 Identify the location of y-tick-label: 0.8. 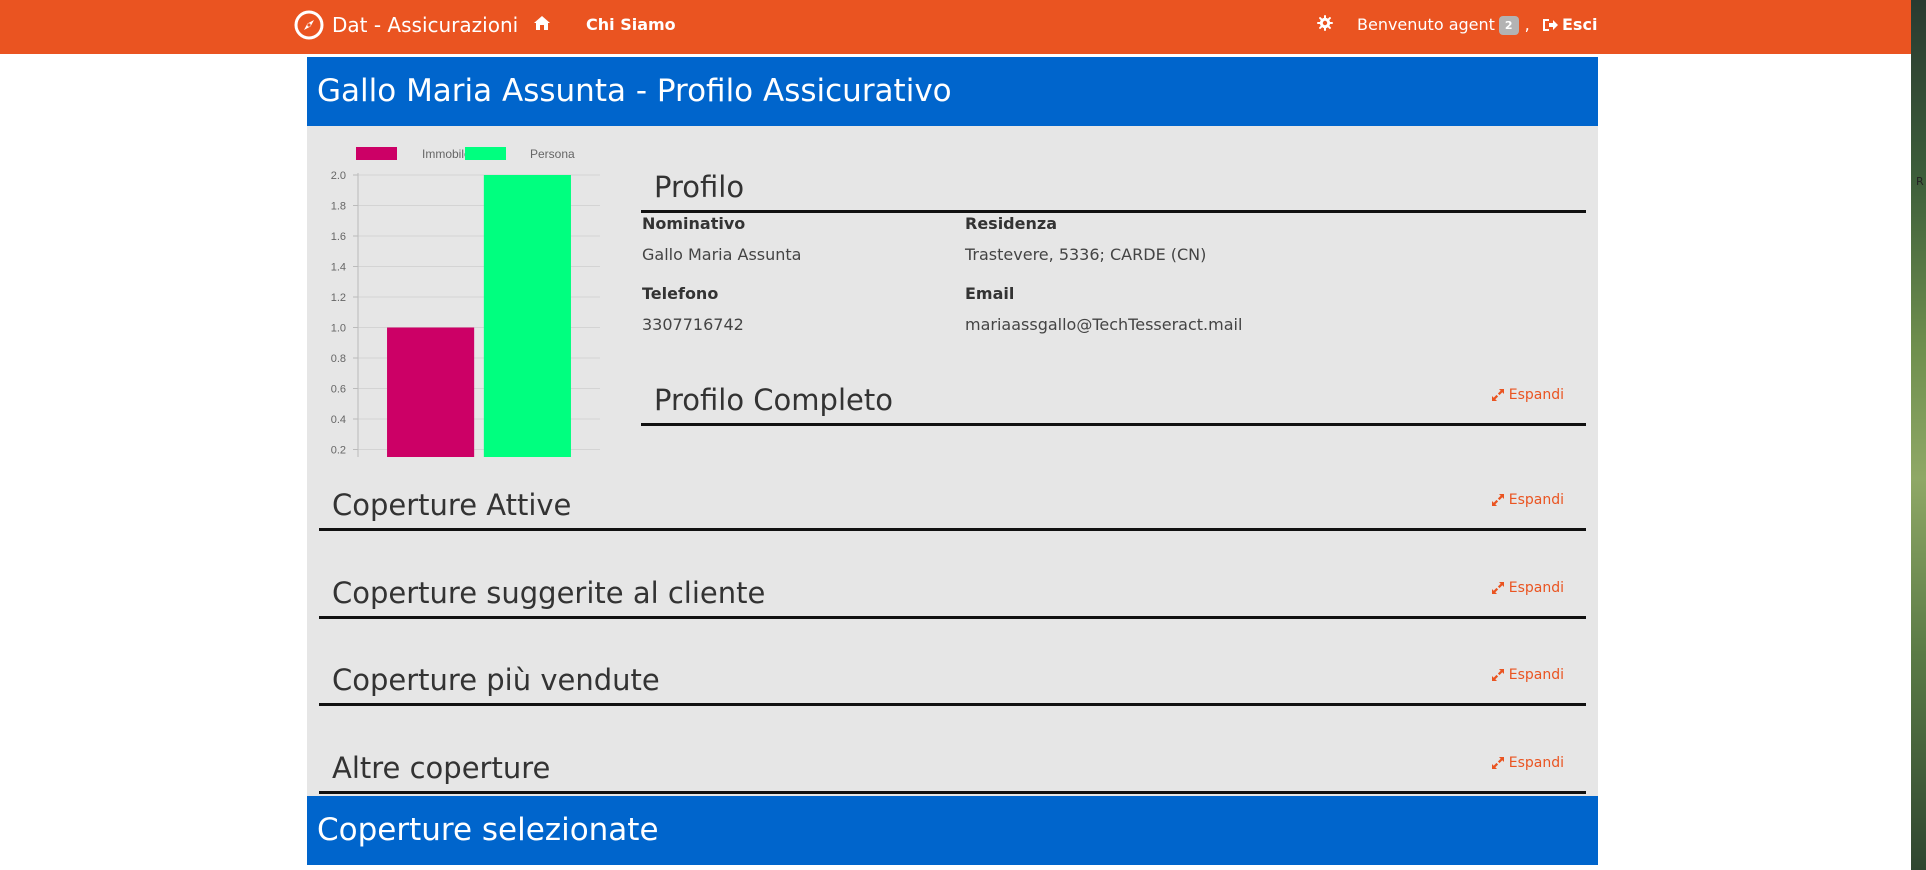
(338, 359).